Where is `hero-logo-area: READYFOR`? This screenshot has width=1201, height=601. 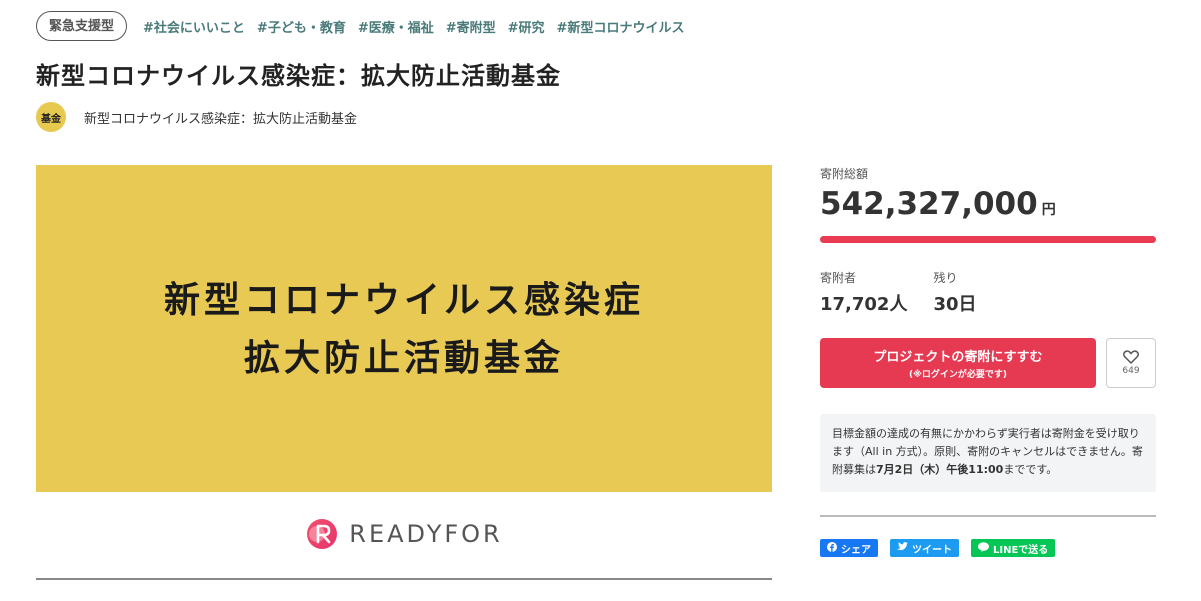 hero-logo-area: READYFOR is located at coordinates (404, 534).